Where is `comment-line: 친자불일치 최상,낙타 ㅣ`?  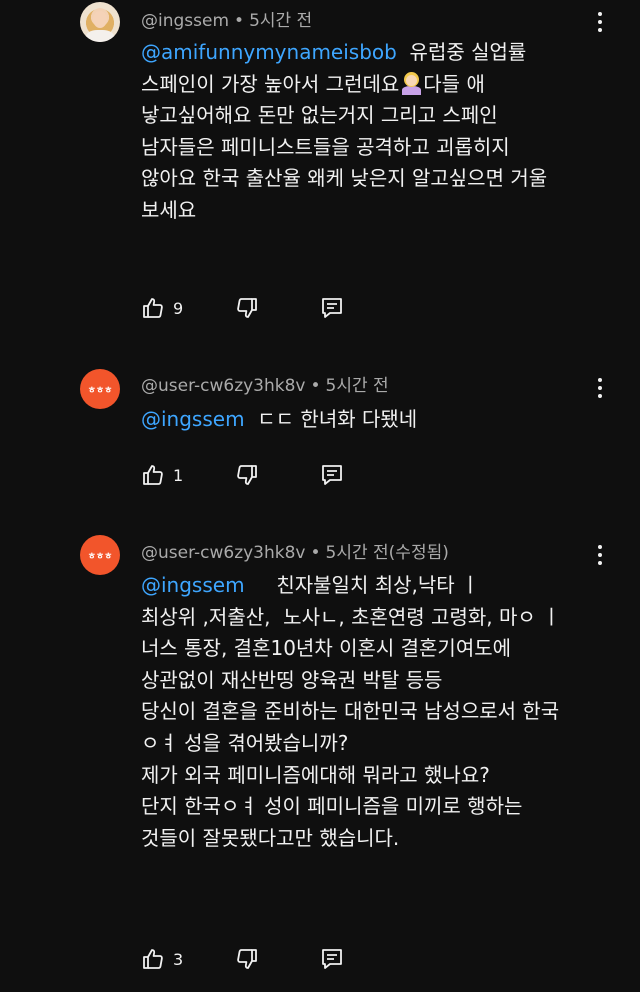 comment-line: 친자불일치 최상,낙타 ㅣ is located at coordinates (362, 585).